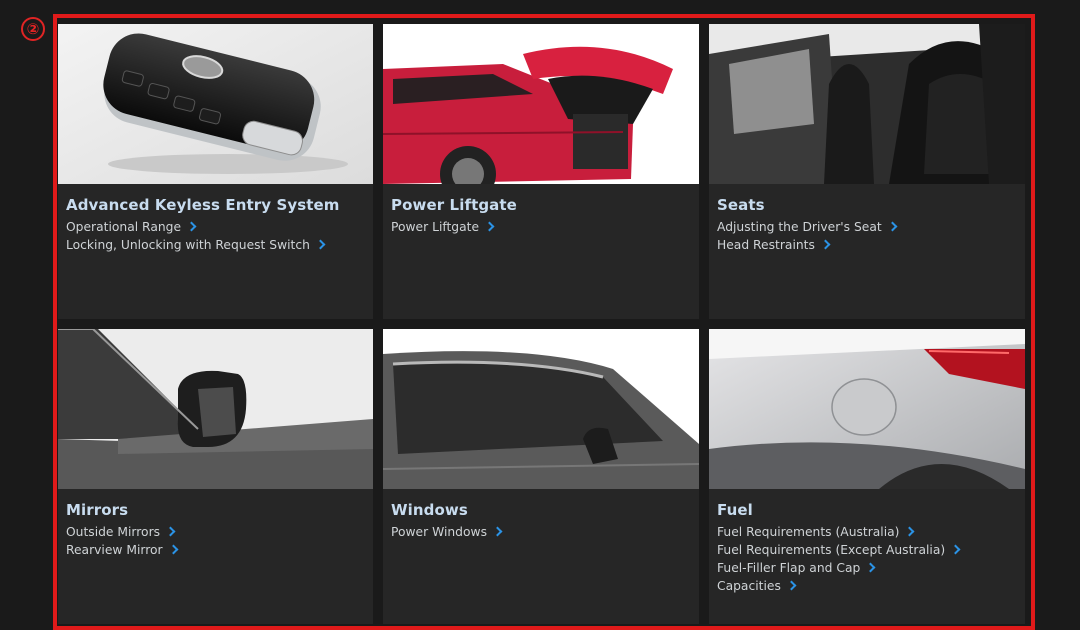 The height and width of the screenshot is (630, 1080). Describe the element at coordinates (867, 409) in the screenshot. I see `fuel-flap-image` at that location.